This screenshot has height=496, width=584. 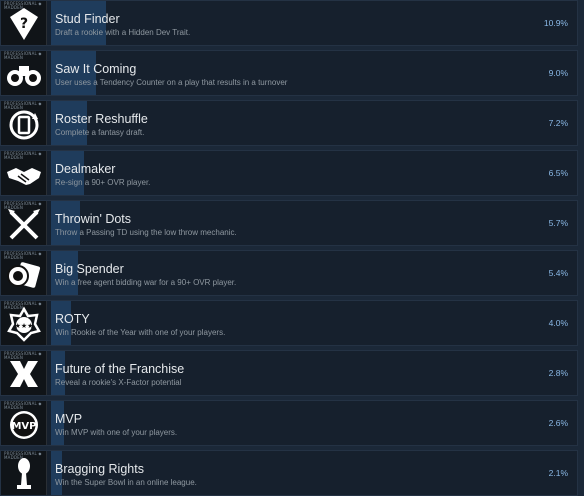 What do you see at coordinates (100, 132) in the screenshot?
I see `achievement-description: Complete a fantasy draft.` at bounding box center [100, 132].